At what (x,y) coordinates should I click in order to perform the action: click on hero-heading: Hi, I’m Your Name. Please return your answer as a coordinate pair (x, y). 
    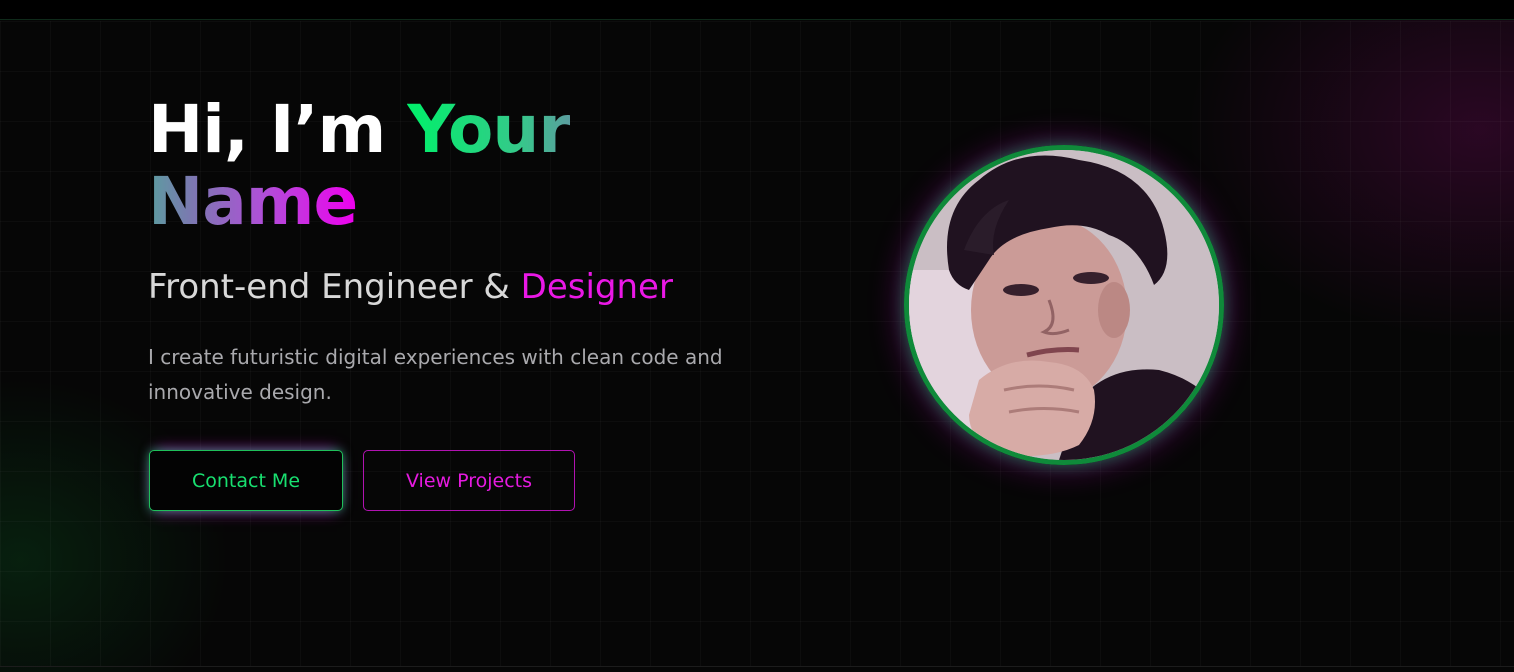
    Looking at the image, I should click on (428, 166).